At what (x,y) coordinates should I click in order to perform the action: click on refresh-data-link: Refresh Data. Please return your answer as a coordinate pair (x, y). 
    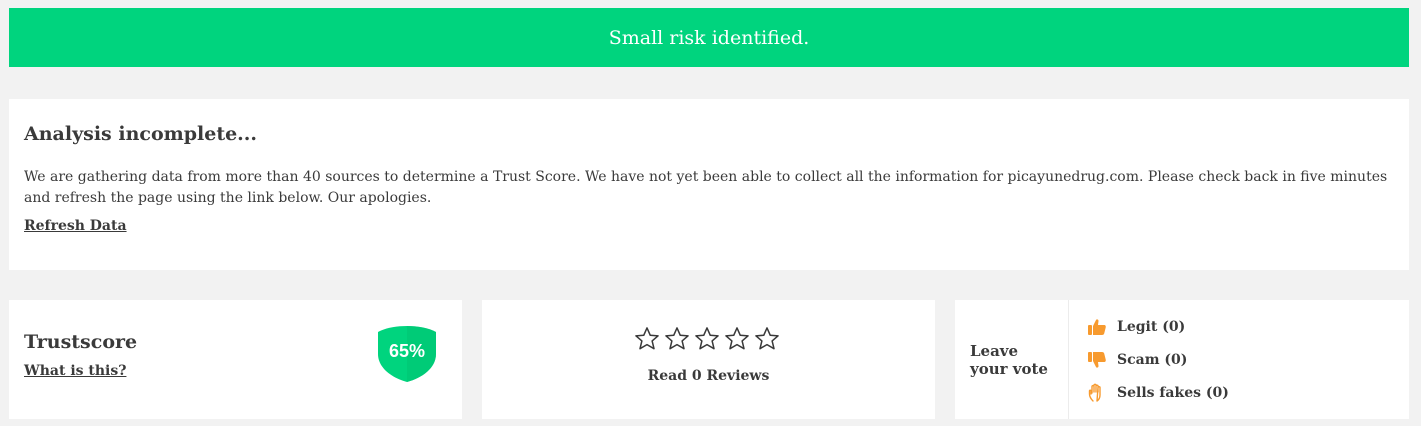
    Looking at the image, I should click on (75, 226).